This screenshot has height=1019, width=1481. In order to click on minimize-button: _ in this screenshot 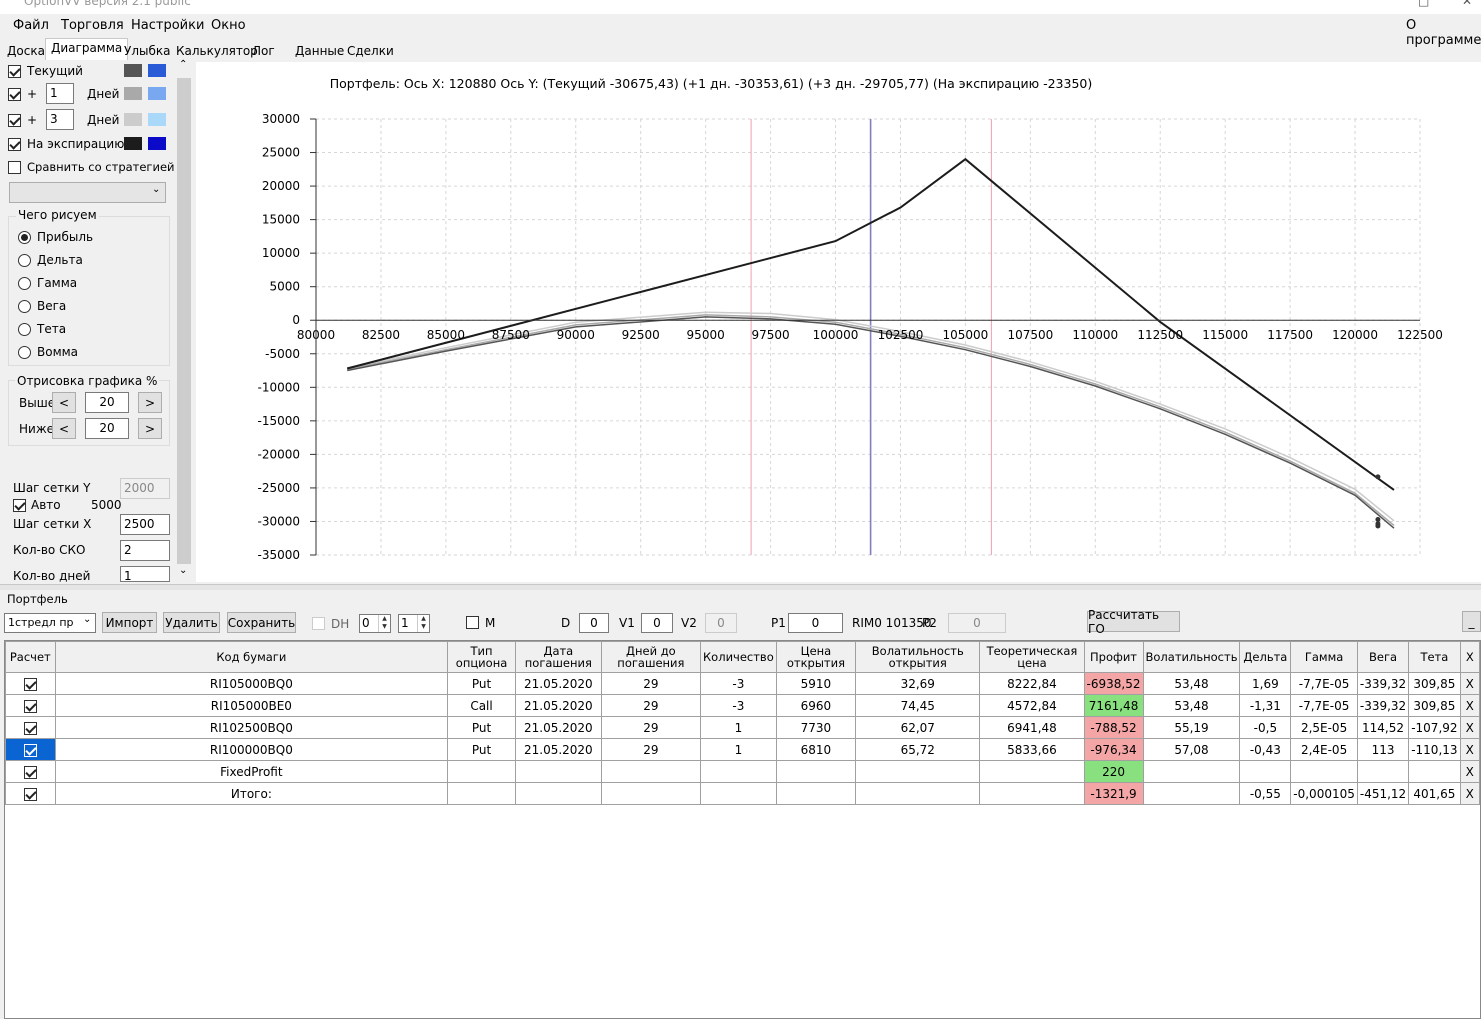, I will do `click(1471, 621)`.